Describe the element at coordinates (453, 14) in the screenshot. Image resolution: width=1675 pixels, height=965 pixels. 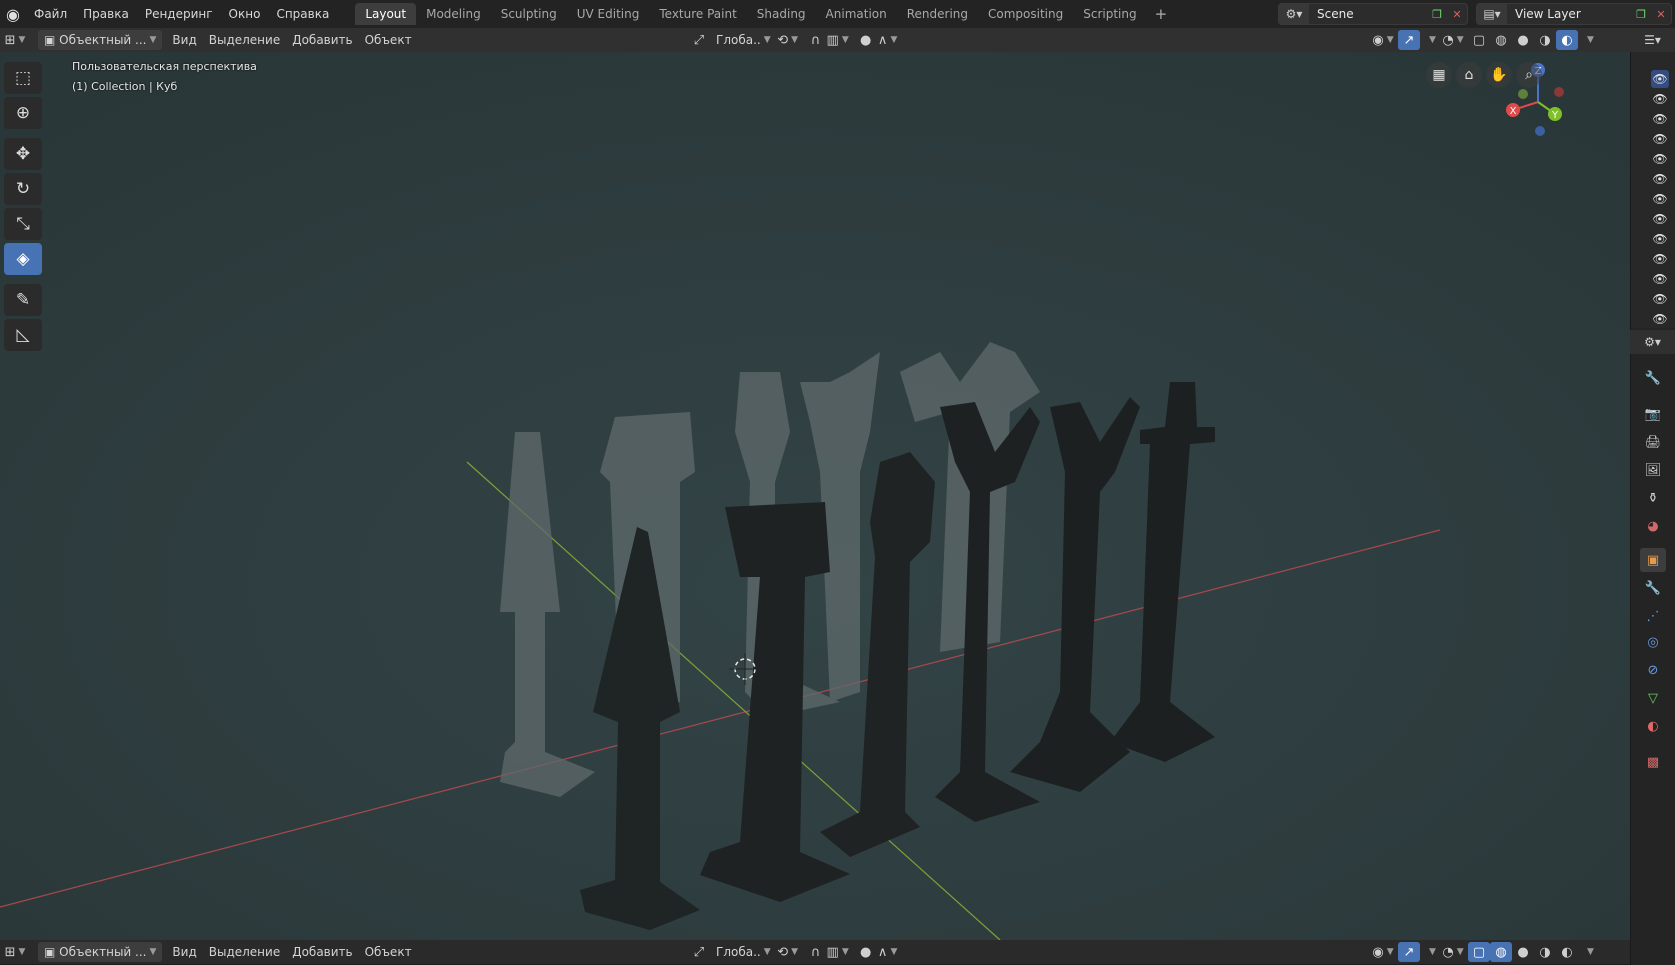
I see `tab-modeling: Modeling` at that location.